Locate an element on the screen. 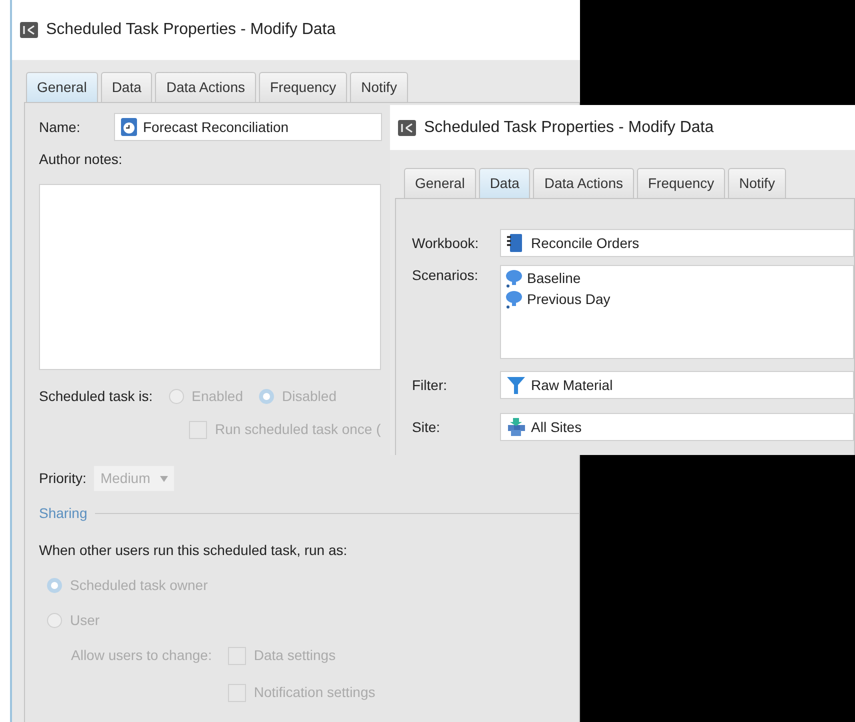 Image resolution: width=855 pixels, height=722 pixels. field-label: Name: is located at coordinates (60, 127).